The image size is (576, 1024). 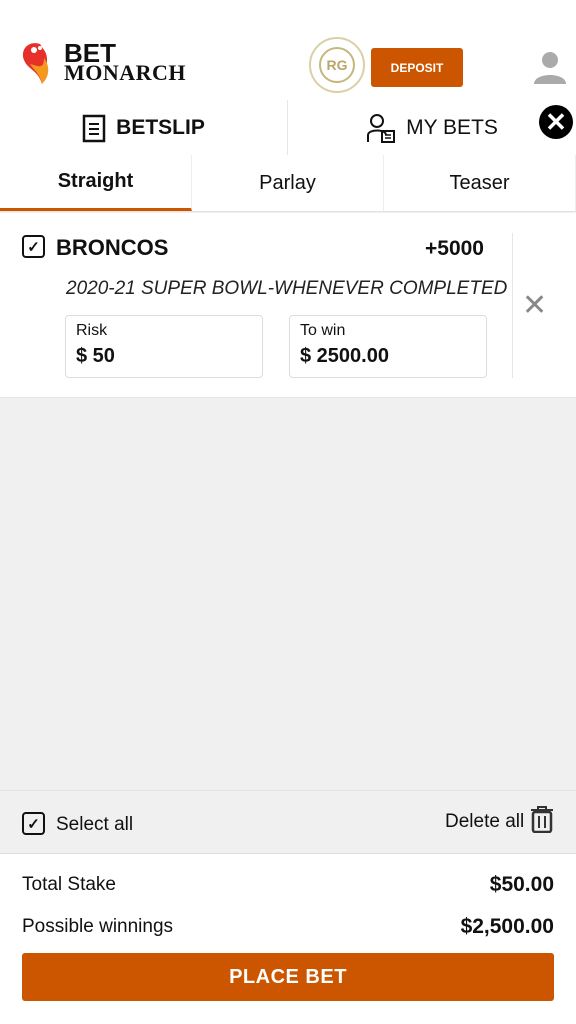 What do you see at coordinates (96, 183) in the screenshot?
I see `tab-straight: Straight` at bounding box center [96, 183].